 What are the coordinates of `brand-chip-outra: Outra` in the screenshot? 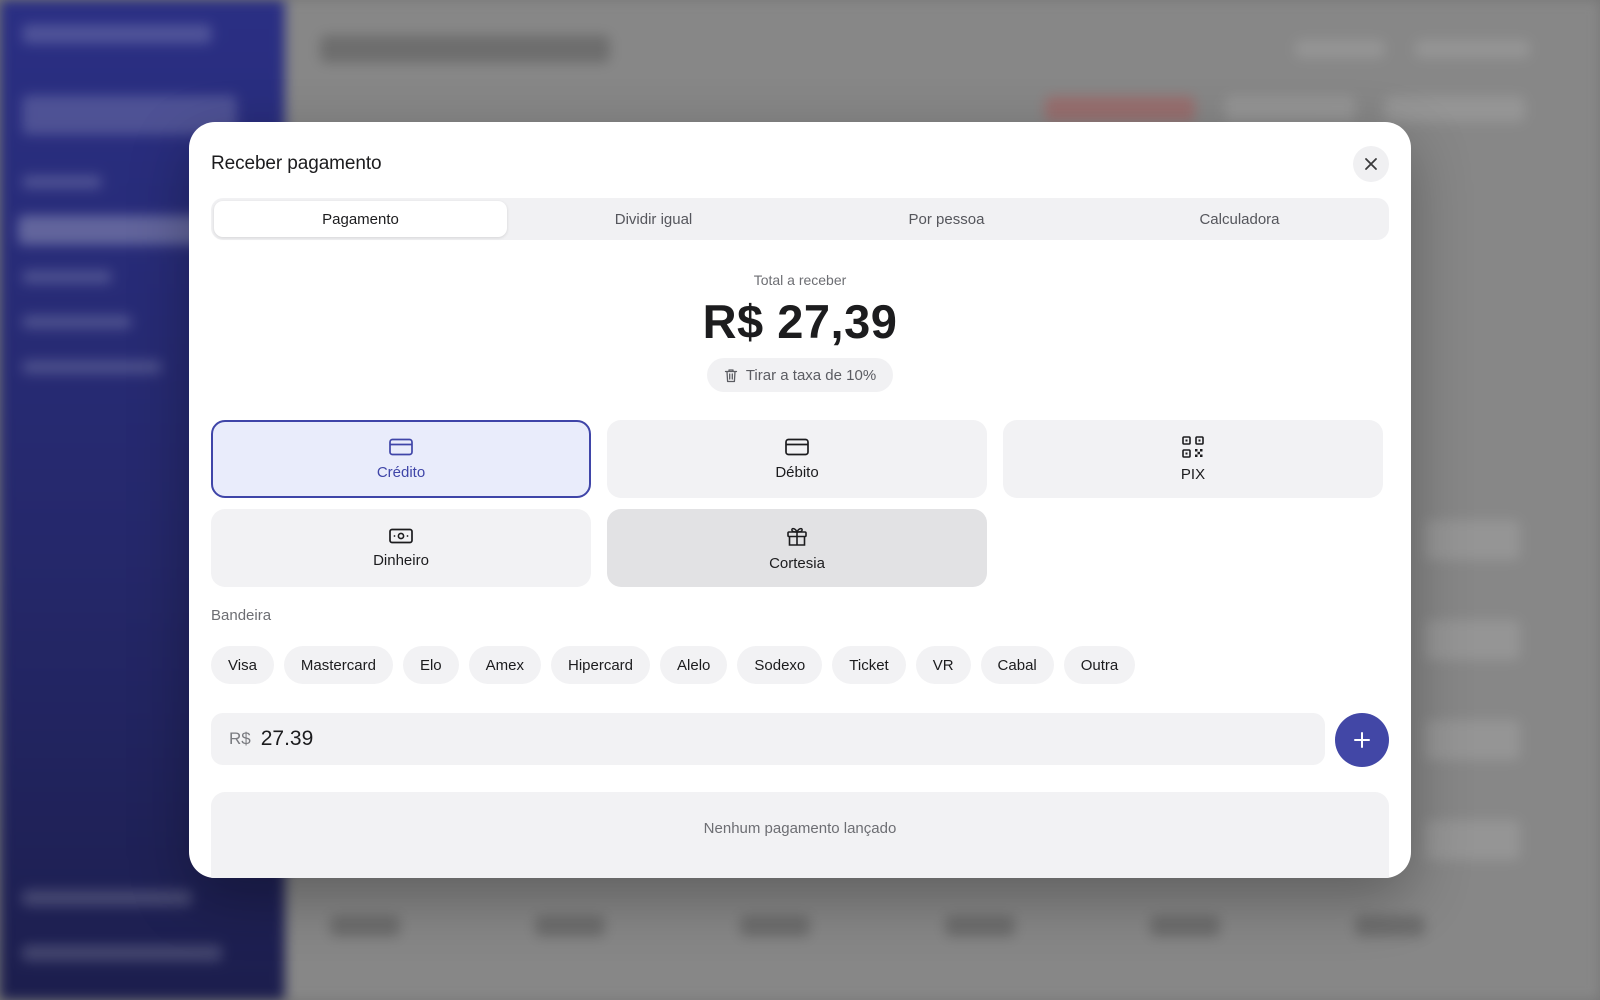 It's located at (1099, 665).